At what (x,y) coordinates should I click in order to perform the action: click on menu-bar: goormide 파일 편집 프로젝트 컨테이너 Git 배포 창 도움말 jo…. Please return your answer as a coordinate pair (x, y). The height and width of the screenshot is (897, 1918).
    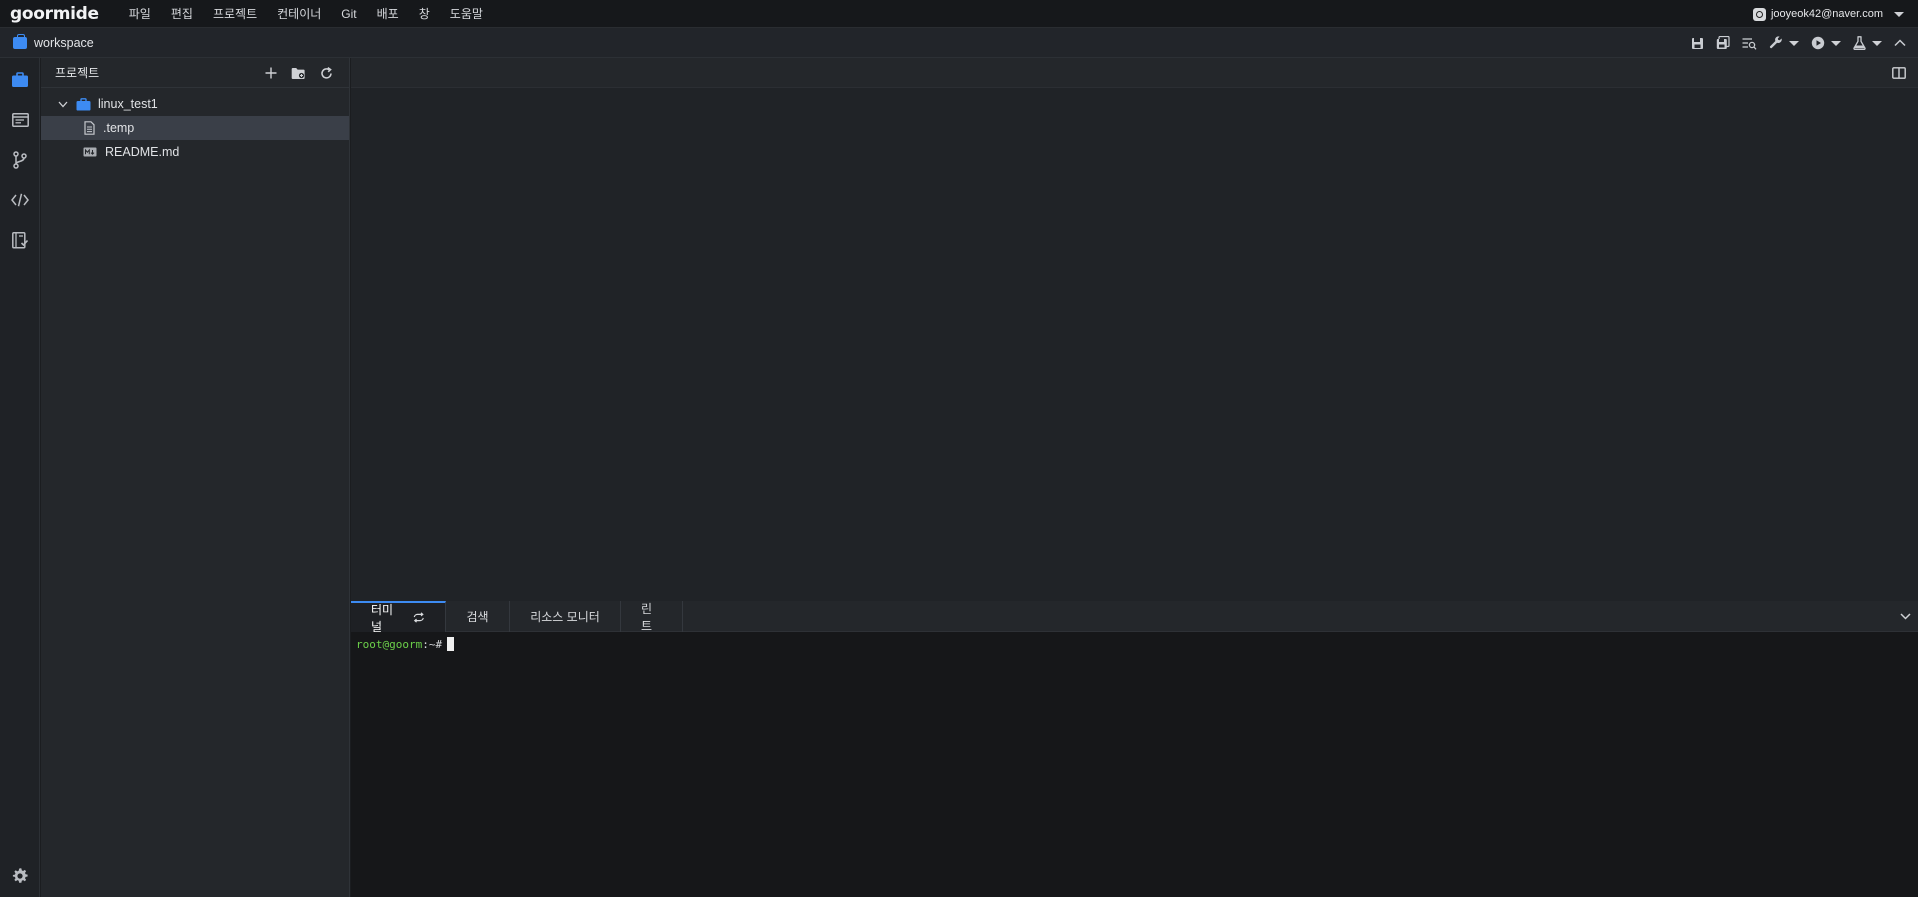
    Looking at the image, I should click on (959, 14).